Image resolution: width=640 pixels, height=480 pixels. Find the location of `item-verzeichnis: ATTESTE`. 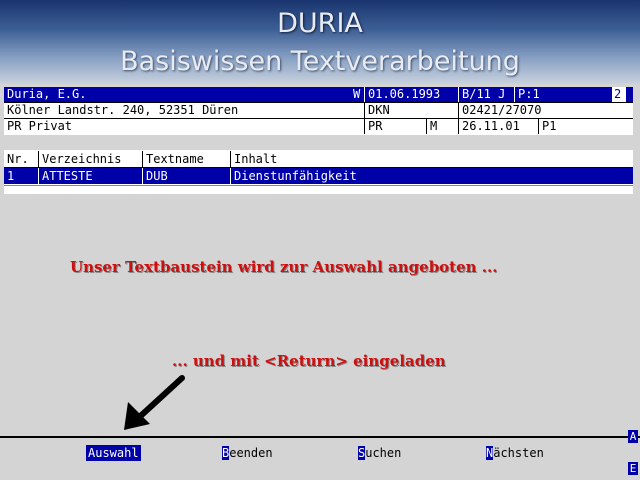

item-verzeichnis: ATTESTE is located at coordinates (90, 176).